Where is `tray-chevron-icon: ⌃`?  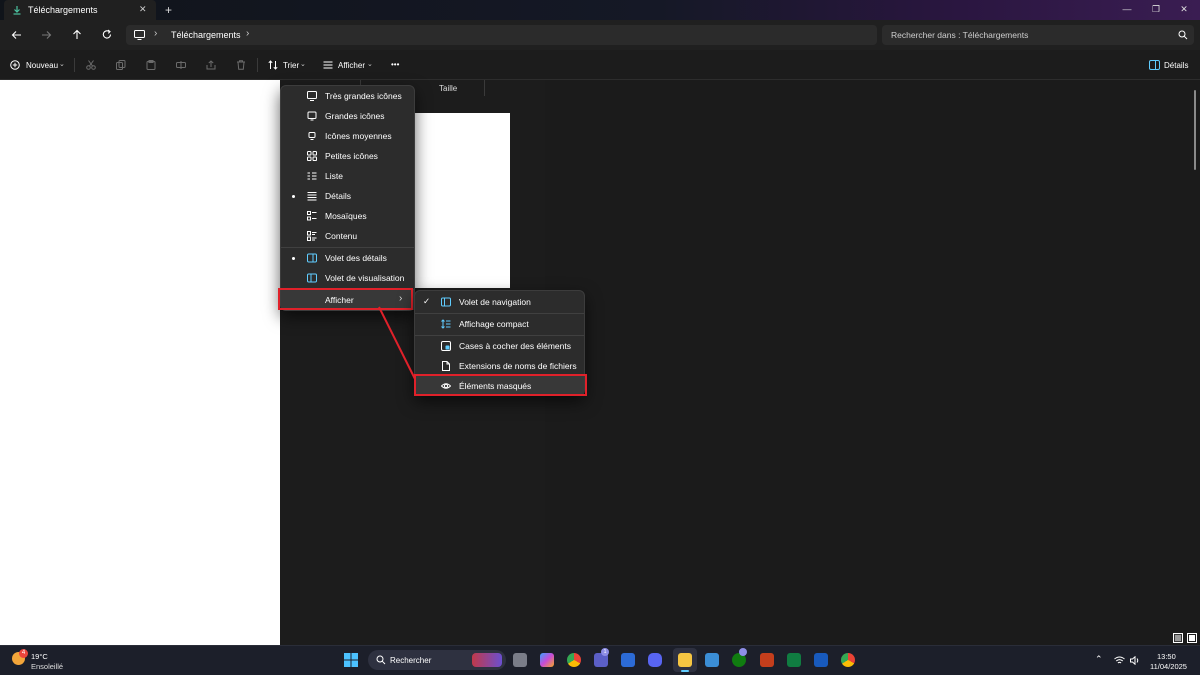
tray-chevron-icon: ⌃ is located at coordinates (1099, 659).